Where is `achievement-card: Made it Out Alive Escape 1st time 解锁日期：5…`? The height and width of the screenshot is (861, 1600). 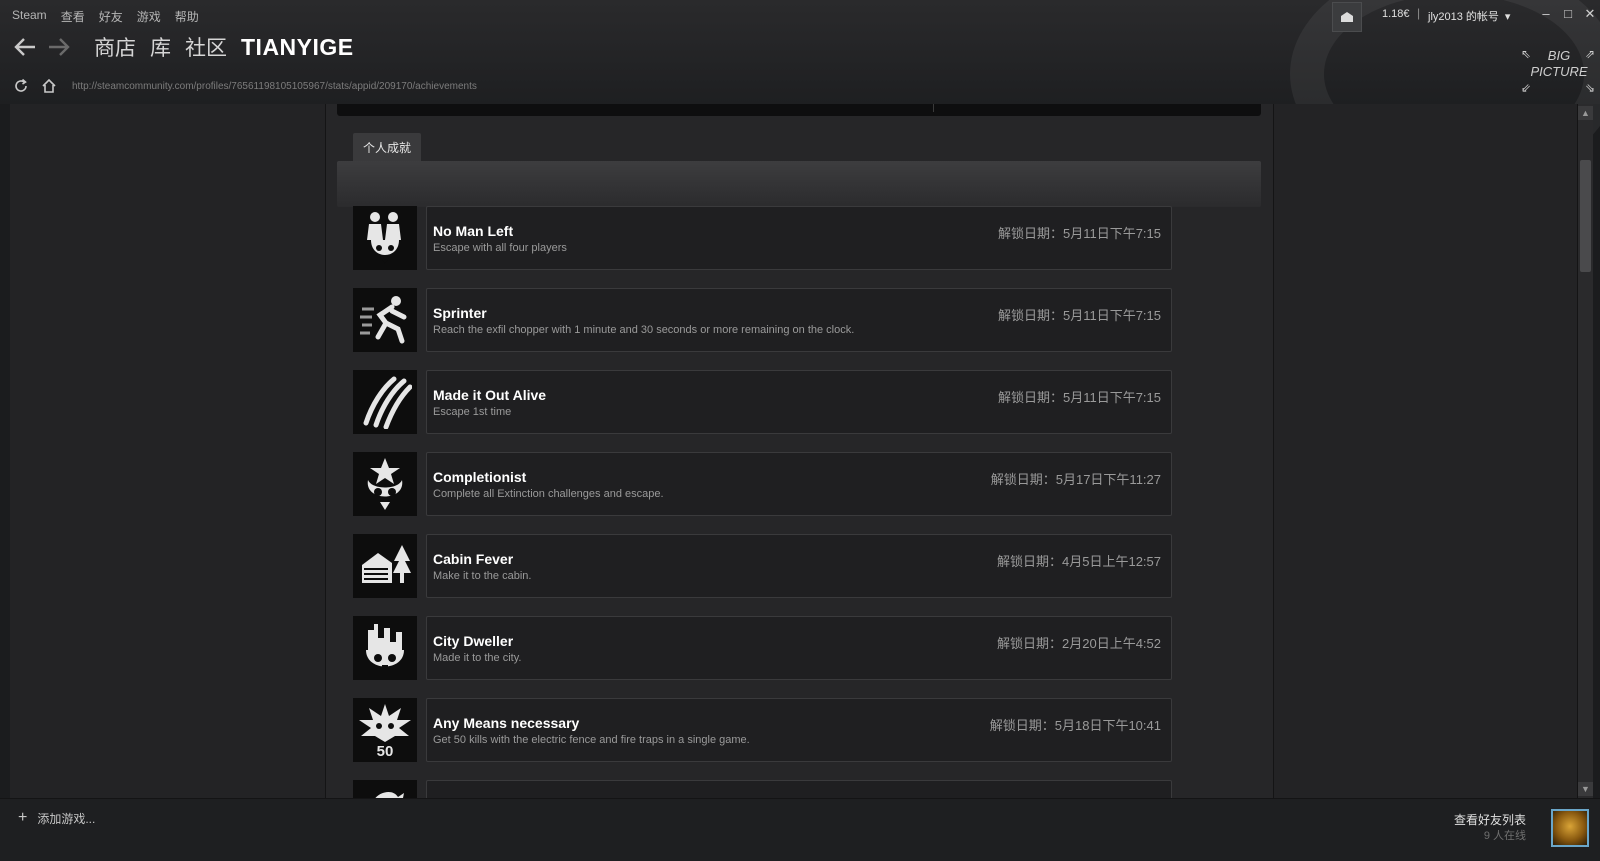
achievement-card: Made it Out Alive Escape 1st time 解锁日期：5… is located at coordinates (799, 402).